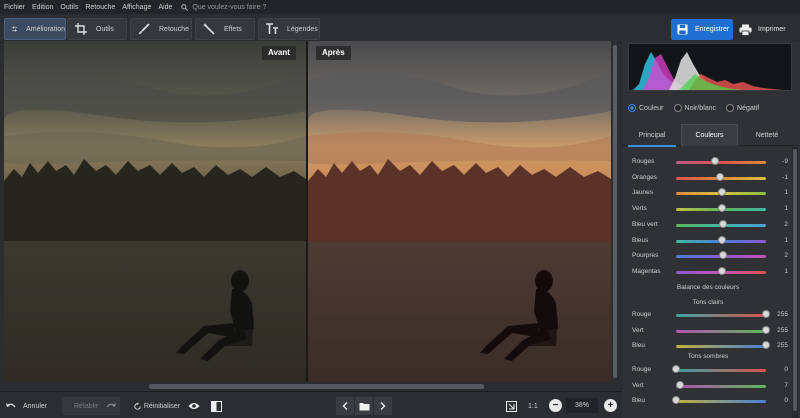 The width and height of the screenshot is (800, 418). What do you see at coordinates (161, 29) in the screenshot?
I see `tab-retouche: Retouche` at bounding box center [161, 29].